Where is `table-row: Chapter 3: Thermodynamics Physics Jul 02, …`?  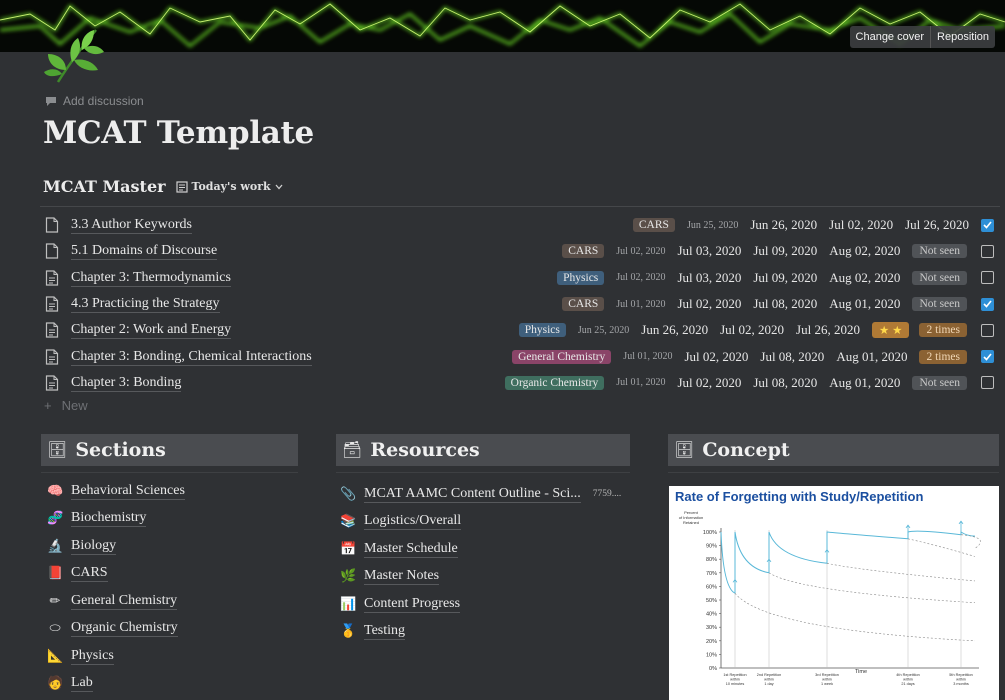
table-row: Chapter 3: Thermodynamics Physics Jul 02, … is located at coordinates (520, 278).